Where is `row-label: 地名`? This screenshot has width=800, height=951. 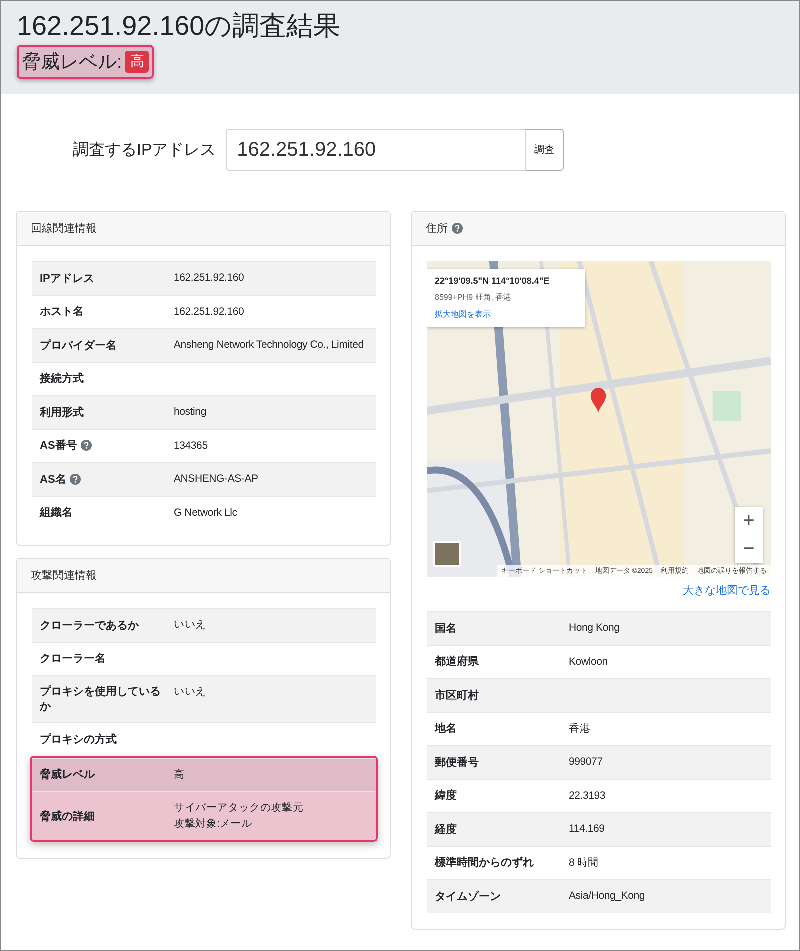 row-label: 地名 is located at coordinates (446, 729).